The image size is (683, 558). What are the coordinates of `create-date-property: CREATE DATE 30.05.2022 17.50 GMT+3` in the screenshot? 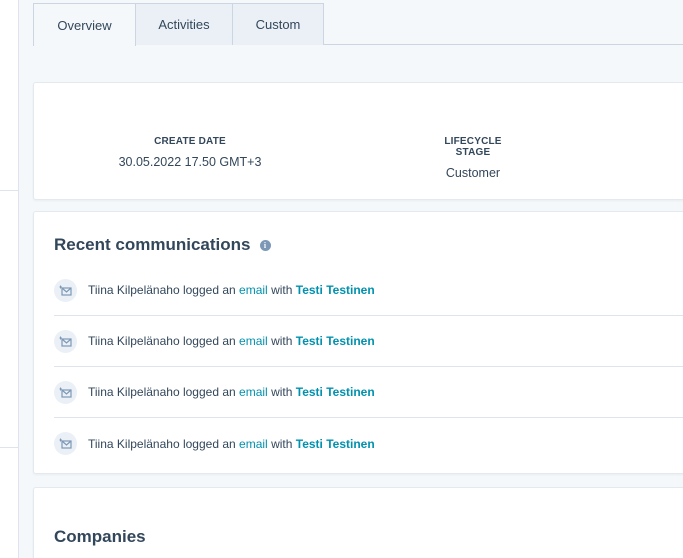 It's located at (190, 152).